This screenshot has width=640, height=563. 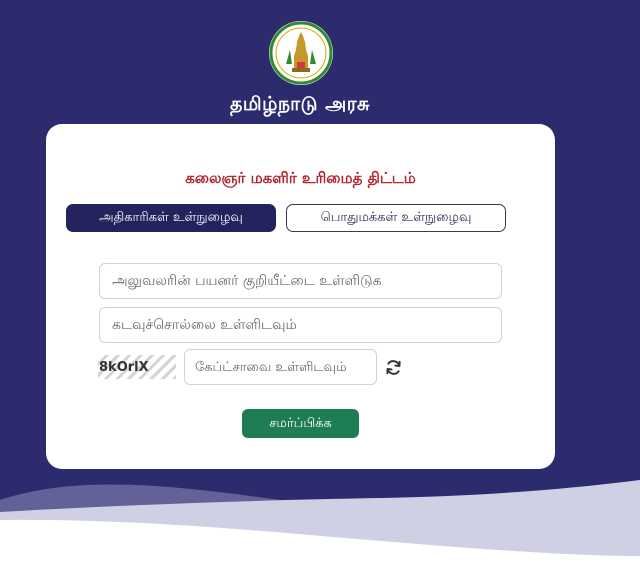 I want to click on scheme-title: கலைஞர் மகளிர் உரிமைத் திட்டம், so click(x=300, y=178).